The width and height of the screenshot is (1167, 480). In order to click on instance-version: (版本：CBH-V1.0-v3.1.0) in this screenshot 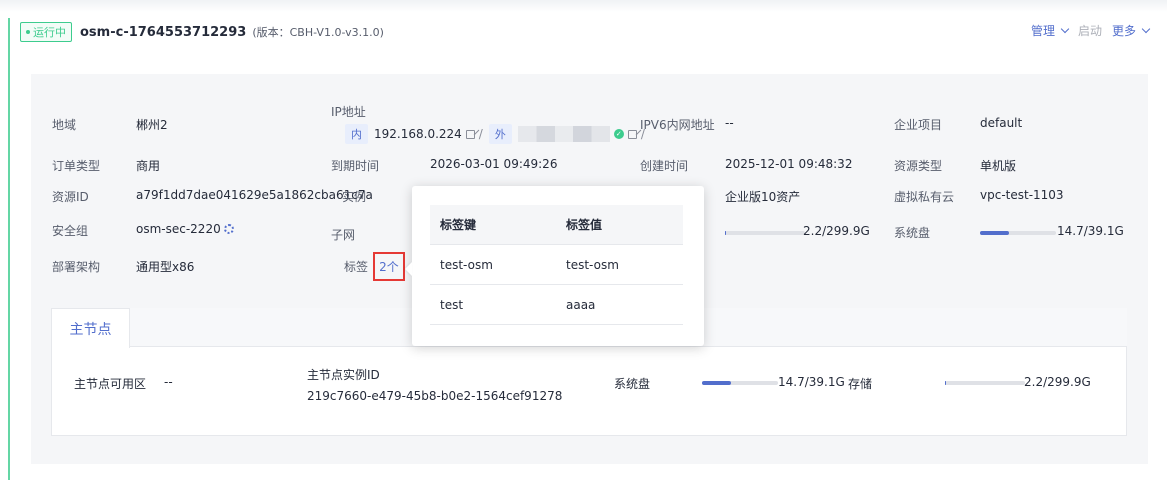, I will do `click(318, 32)`.